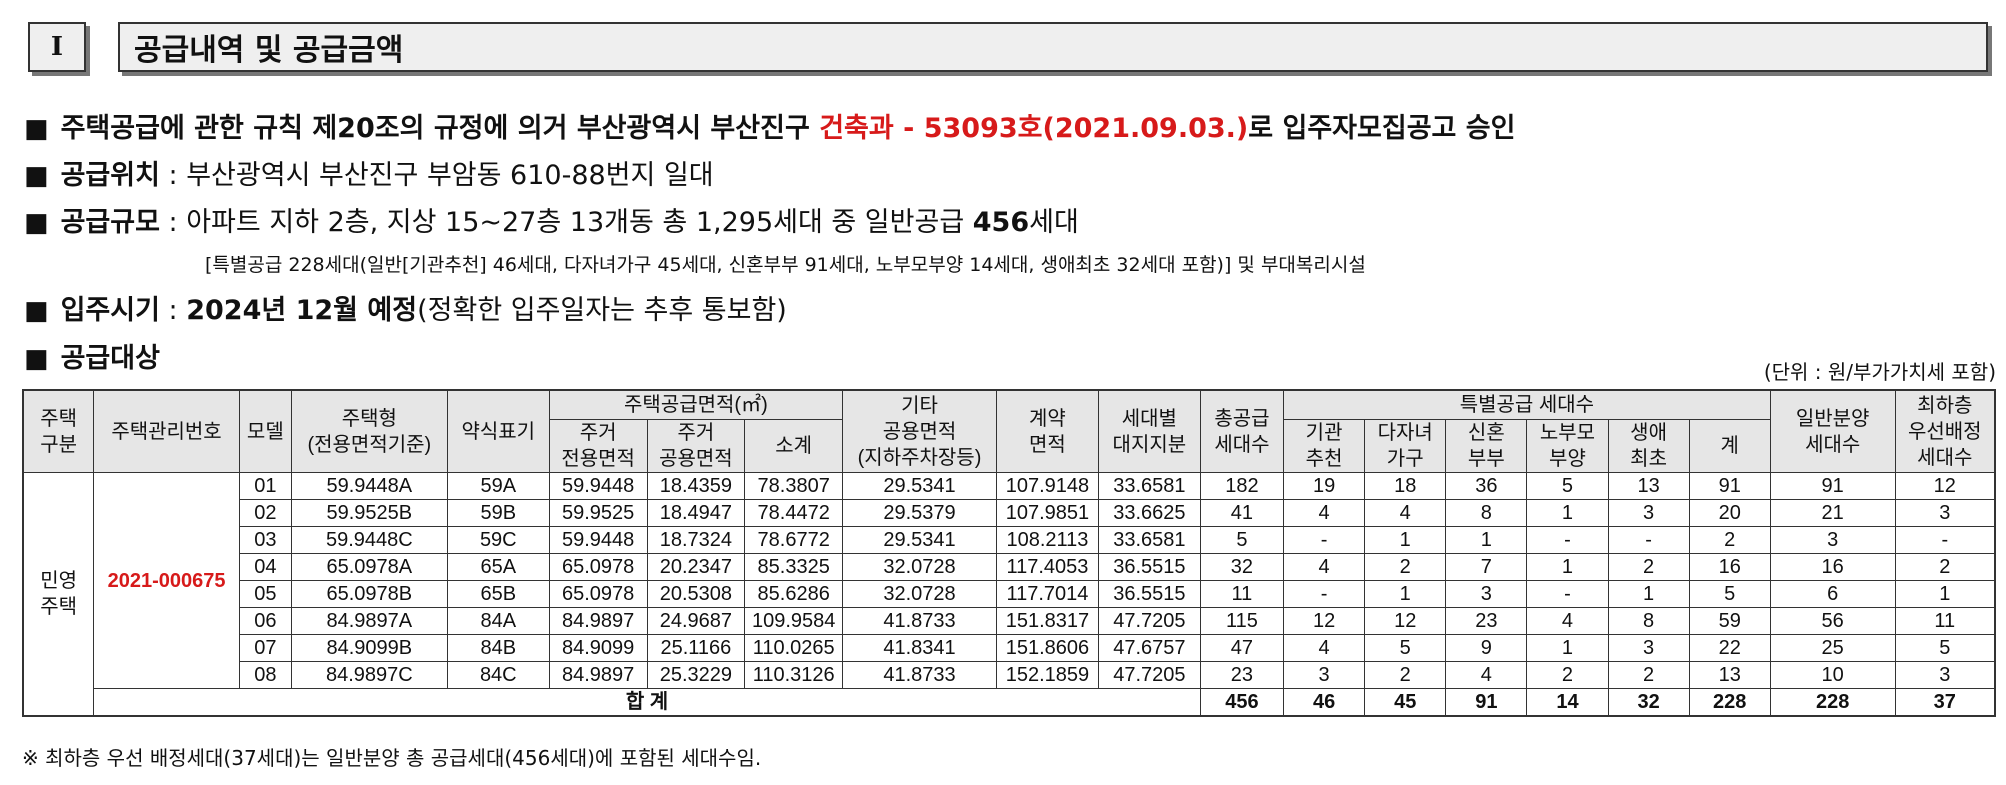 The image size is (2006, 785). I want to click on col-model: 모델, so click(265, 431).